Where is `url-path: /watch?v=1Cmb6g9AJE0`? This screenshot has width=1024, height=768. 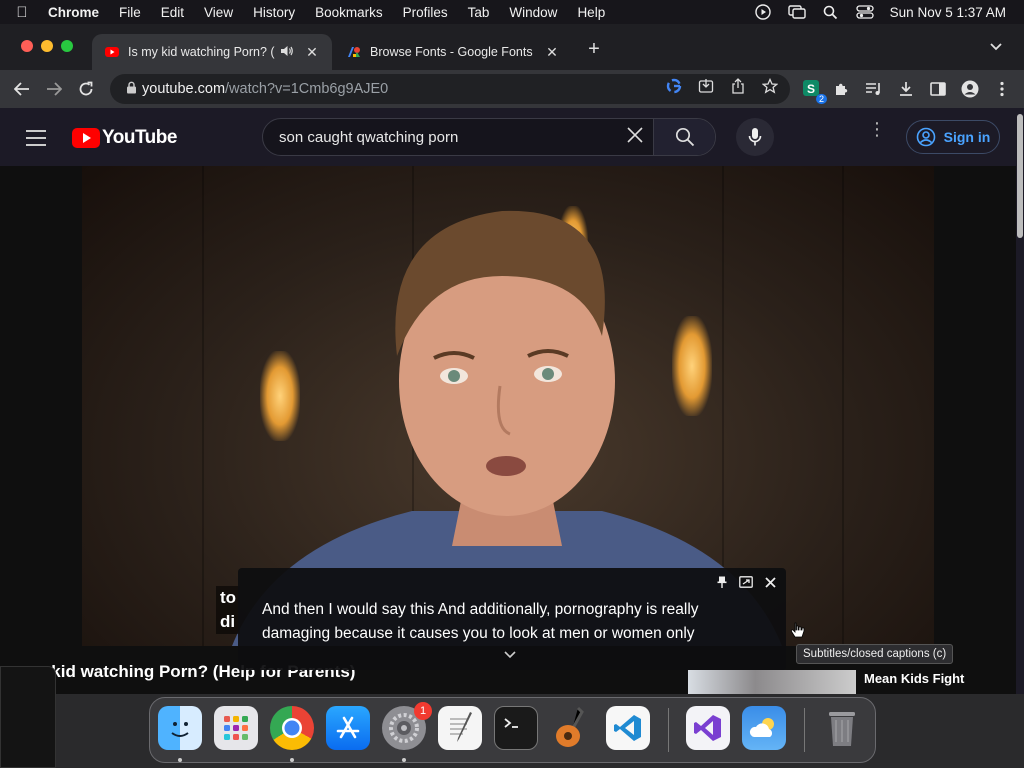
url-path: /watch?v=1Cmb6g9AJE0 is located at coordinates (307, 89).